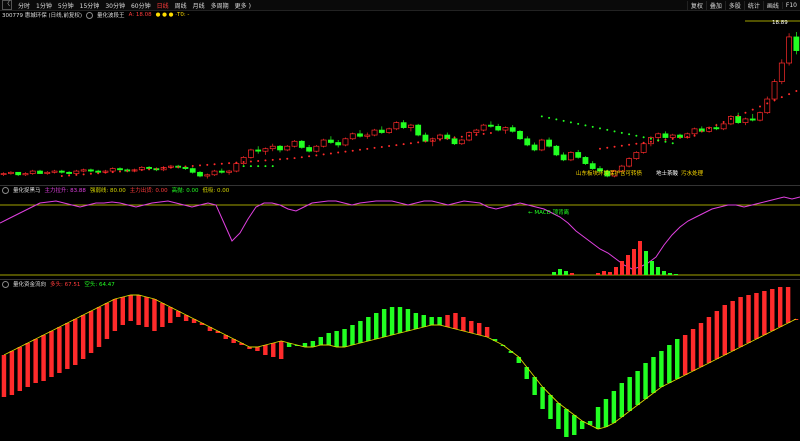 This screenshot has width=800, height=441. I want to click on tag-annotation: 地士茶酸, so click(667, 173).